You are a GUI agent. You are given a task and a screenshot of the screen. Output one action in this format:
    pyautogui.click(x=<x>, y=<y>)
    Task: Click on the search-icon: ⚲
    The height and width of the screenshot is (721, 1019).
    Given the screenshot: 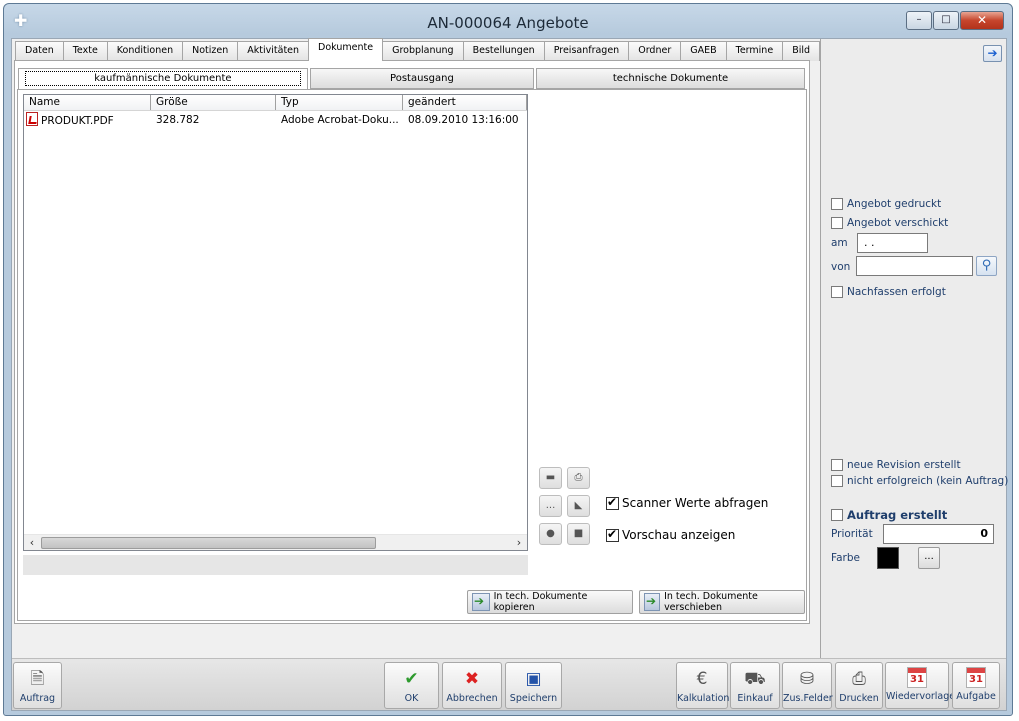 What is the action you would take?
    pyautogui.click(x=986, y=266)
    